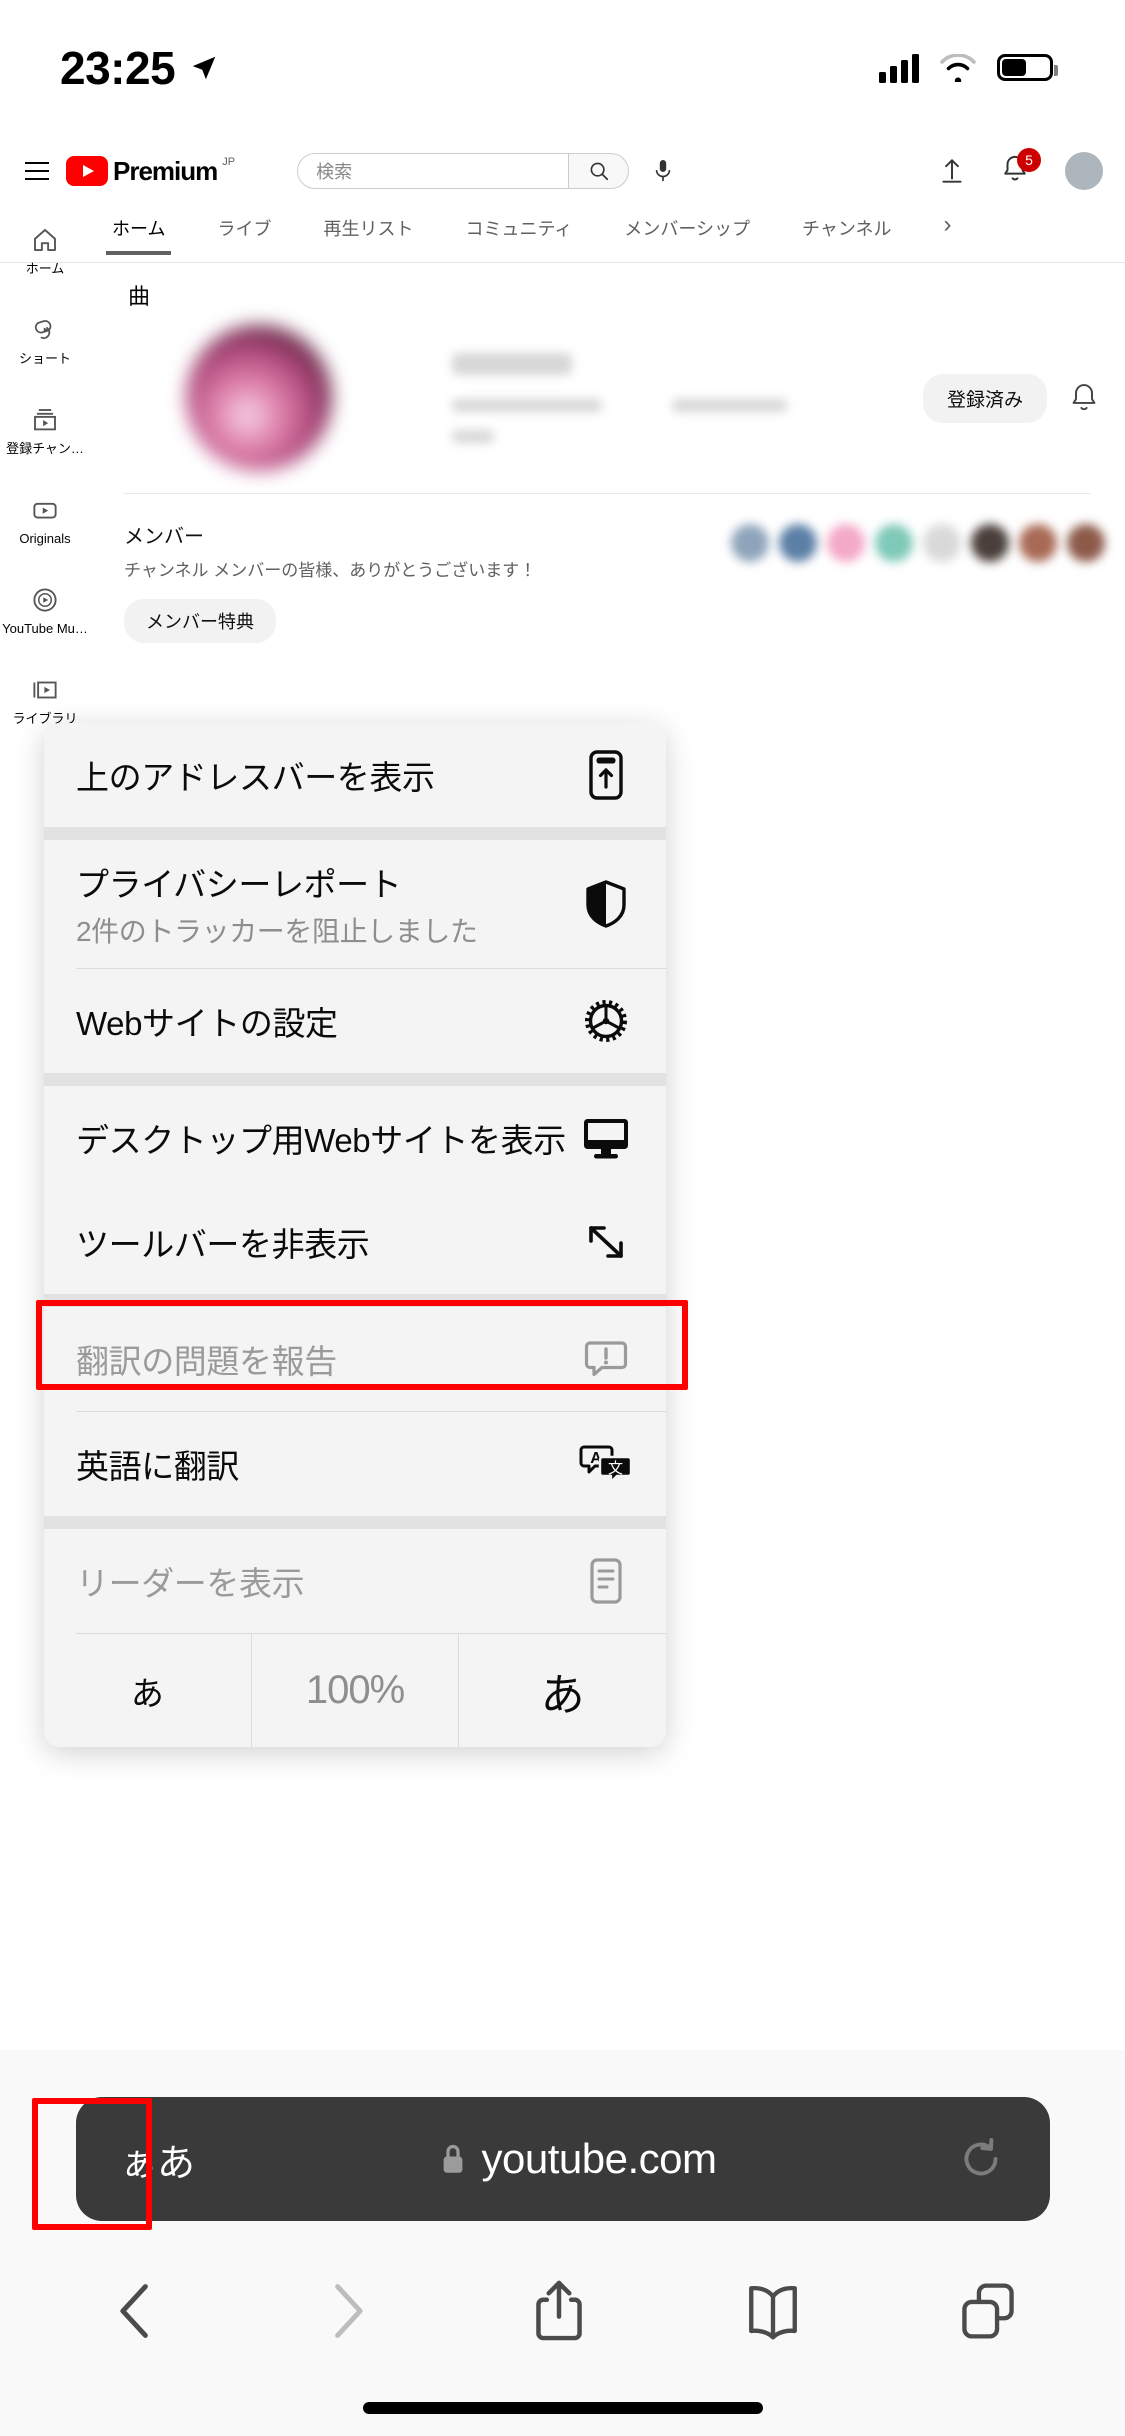 The image size is (1125, 2436). Describe the element at coordinates (45, 240) in the screenshot. I see `home-icon` at that location.